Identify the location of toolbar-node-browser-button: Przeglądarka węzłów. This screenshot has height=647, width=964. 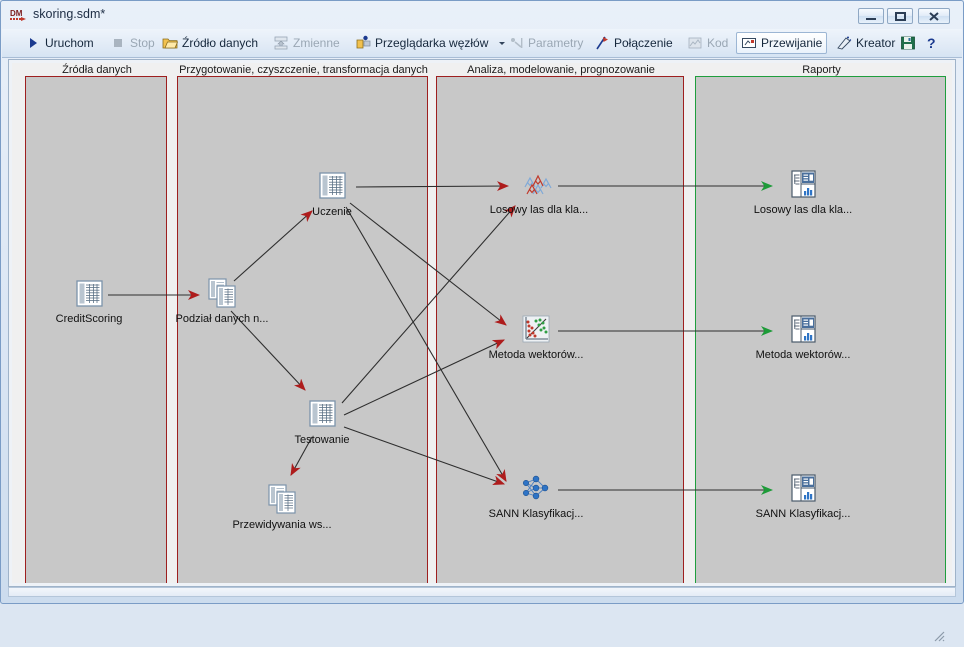
(430, 43).